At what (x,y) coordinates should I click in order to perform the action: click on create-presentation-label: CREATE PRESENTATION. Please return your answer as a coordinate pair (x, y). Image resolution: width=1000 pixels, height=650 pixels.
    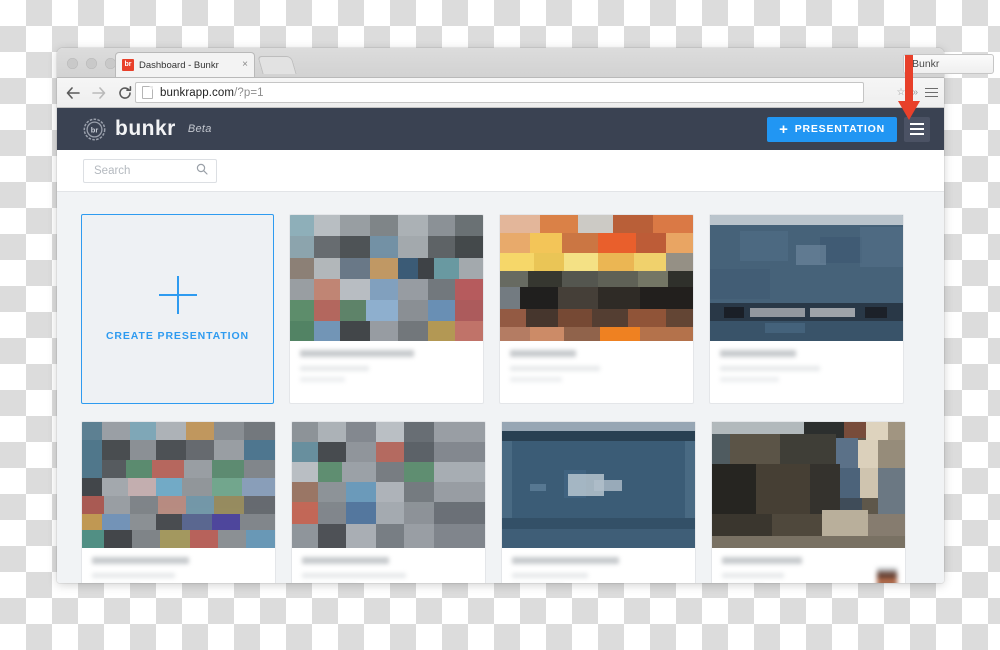
    Looking at the image, I should click on (177, 336).